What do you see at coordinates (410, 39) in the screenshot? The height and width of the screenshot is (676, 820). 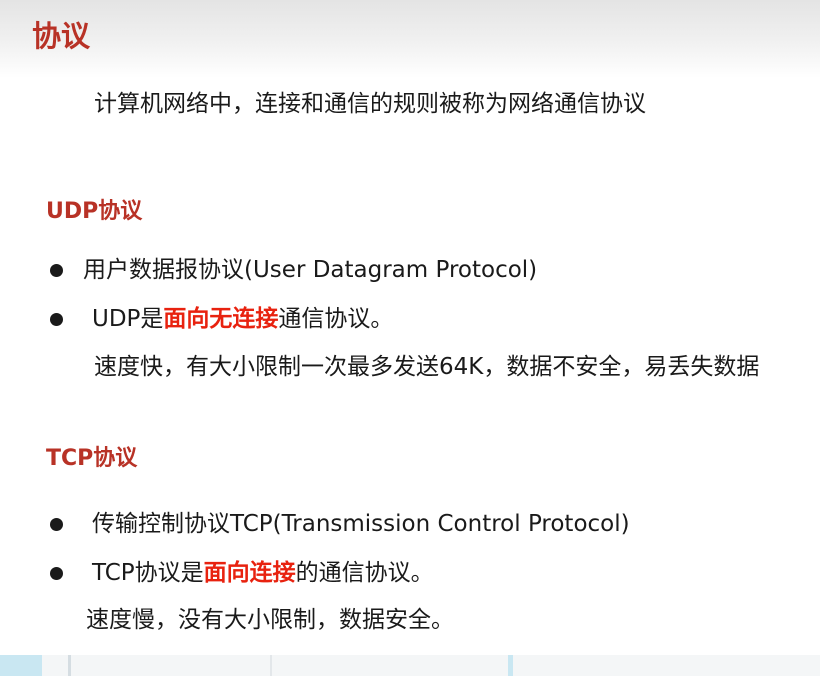 I see `header-bar` at bounding box center [410, 39].